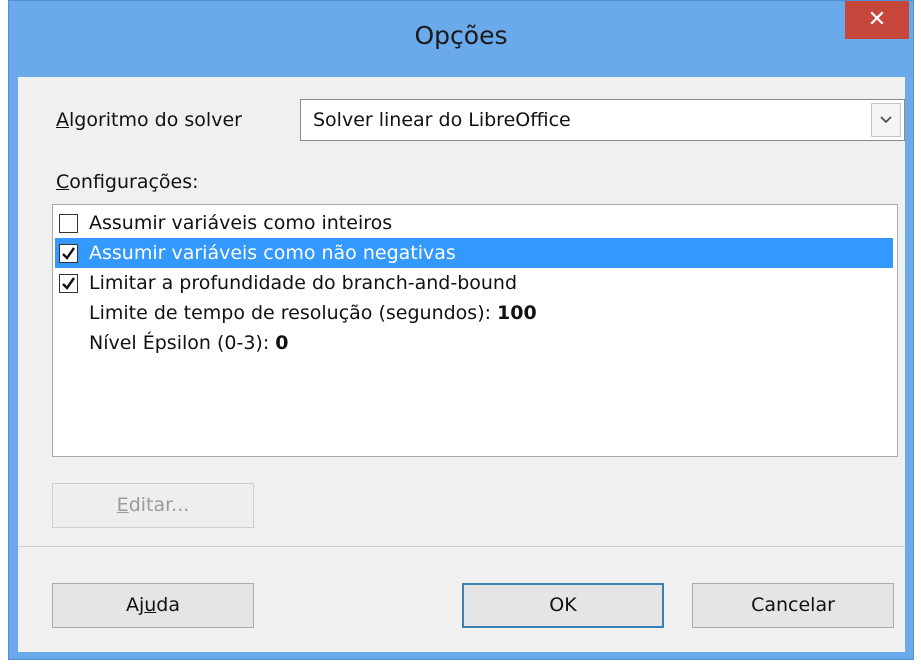 This screenshot has width=921, height=666. What do you see at coordinates (149, 120) in the screenshot?
I see `solver-algorithm-label: Algoritmo do solver` at bounding box center [149, 120].